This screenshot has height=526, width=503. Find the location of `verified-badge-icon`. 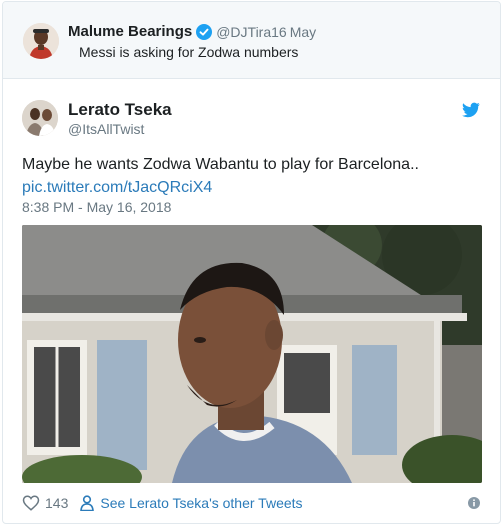

verified-badge-icon is located at coordinates (204, 31).